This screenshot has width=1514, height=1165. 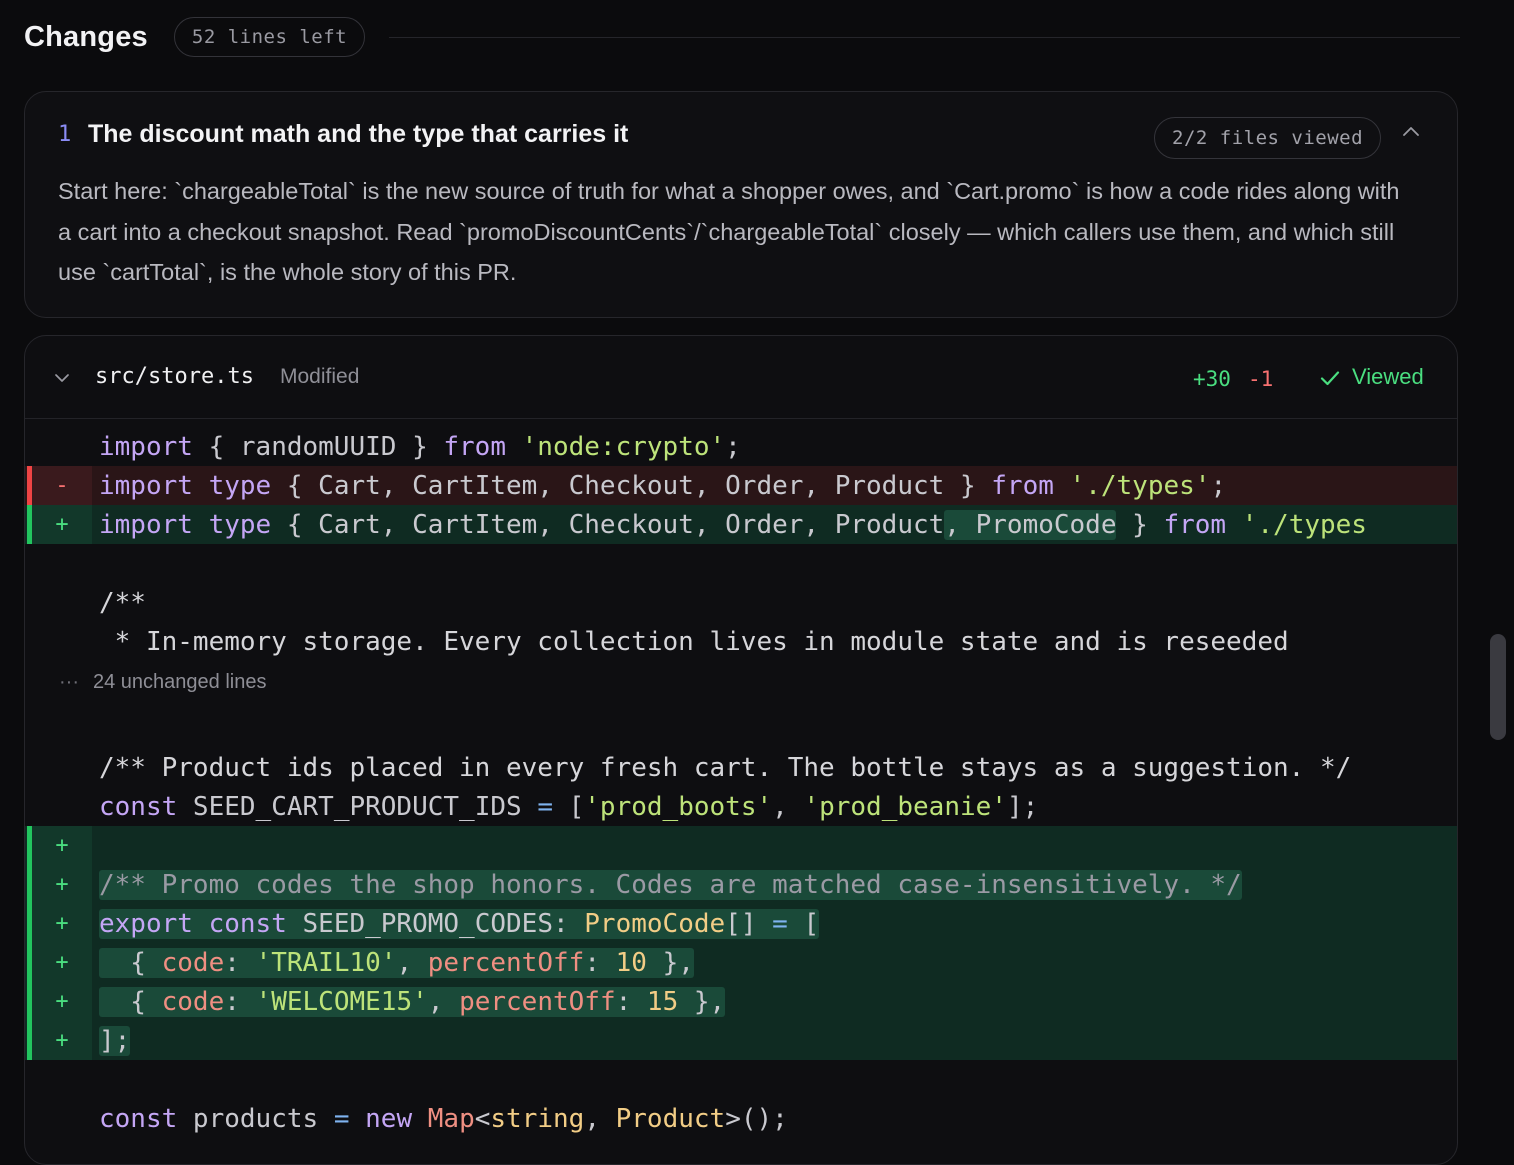 What do you see at coordinates (69, 682) in the screenshot?
I see `ellipsis-icon: ···` at bounding box center [69, 682].